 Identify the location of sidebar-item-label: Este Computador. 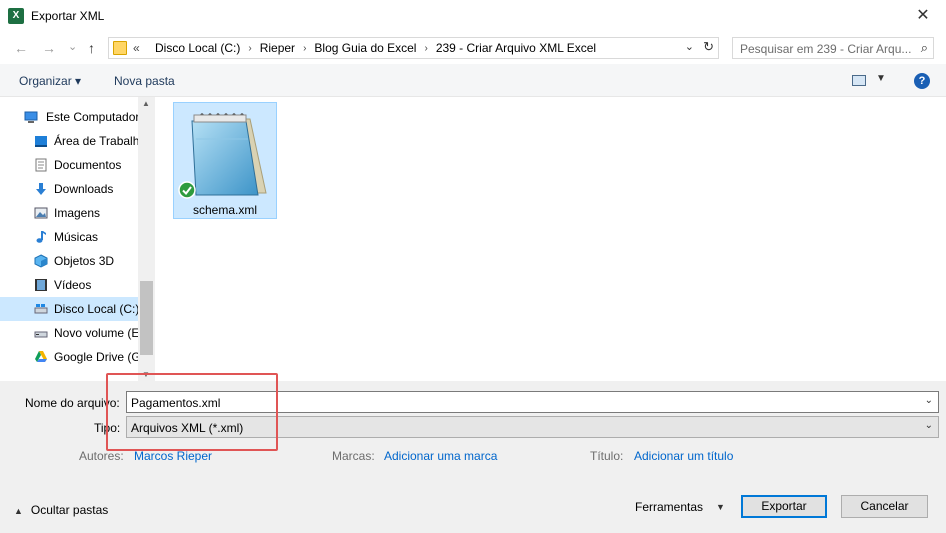
(92, 117).